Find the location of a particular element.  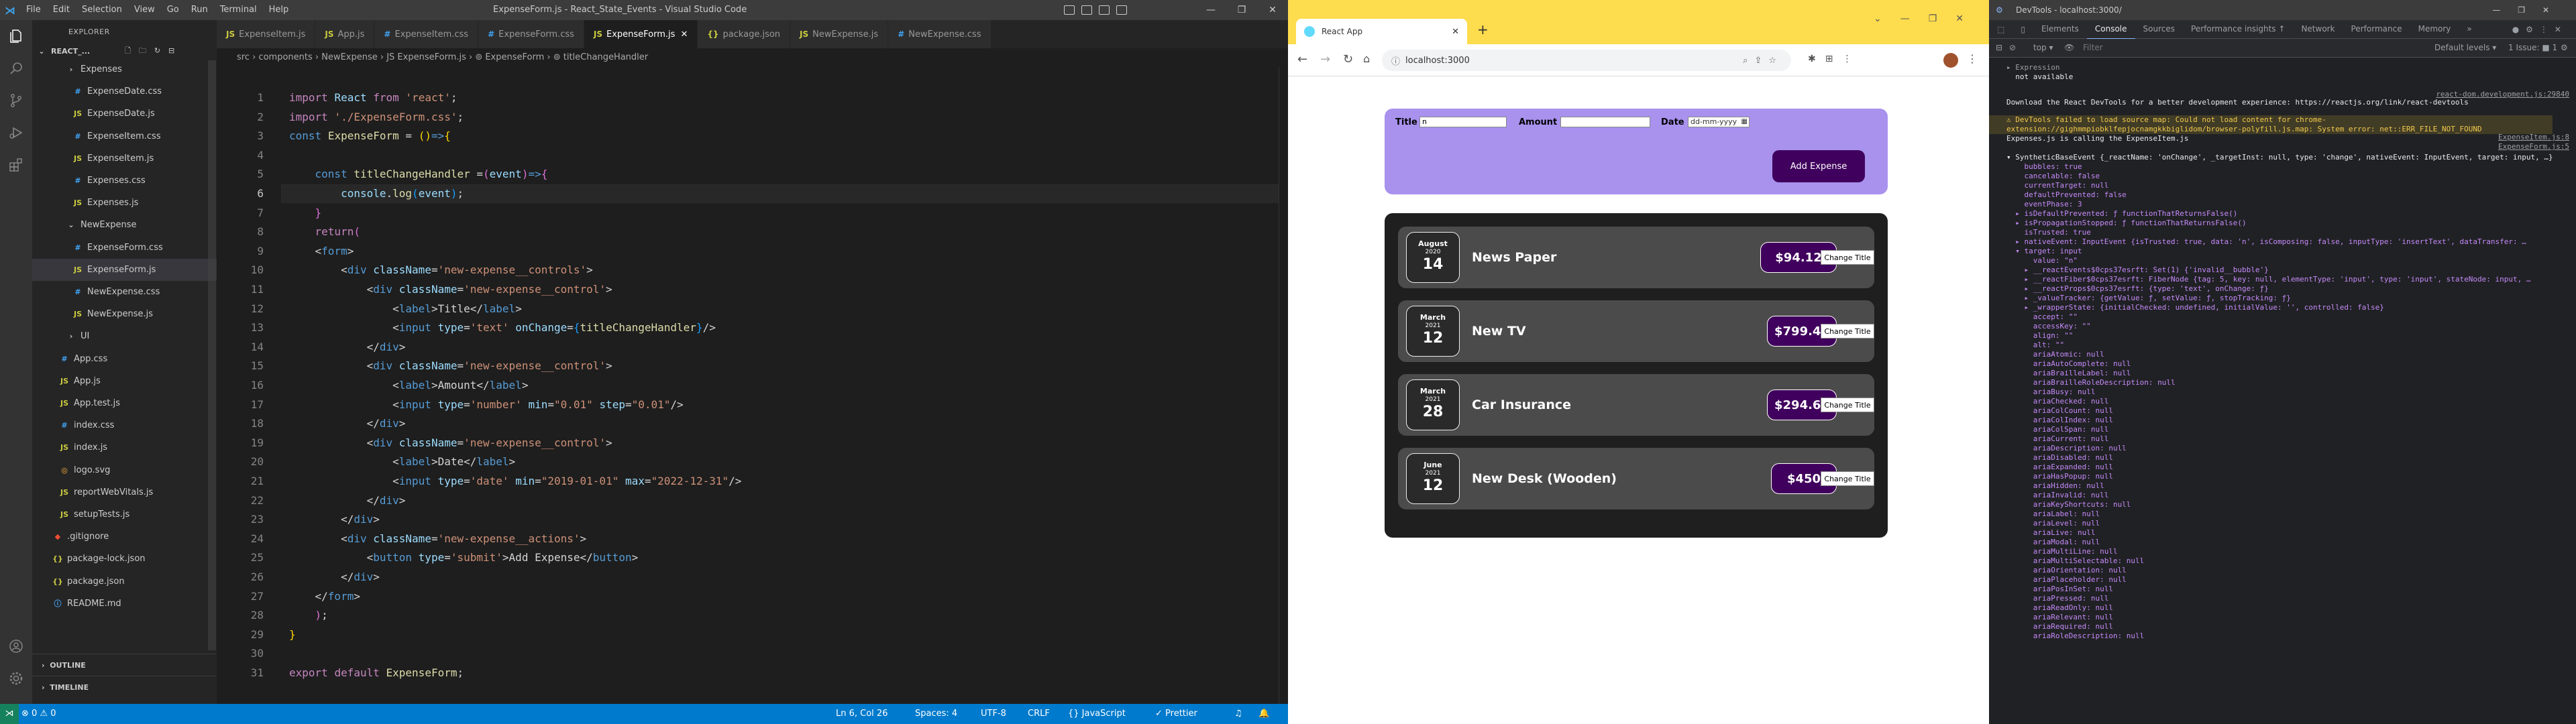

tree-item: # ExpenseDate.css is located at coordinates (124, 92).